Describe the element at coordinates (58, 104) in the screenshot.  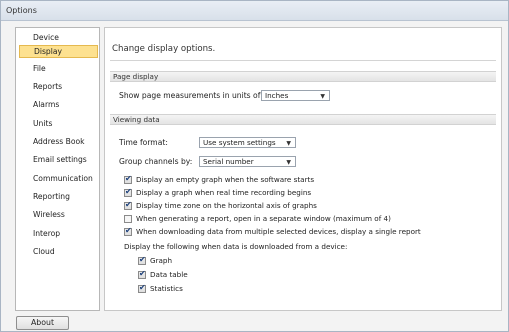
I see `sidebar-item-alarms: Alarms` at that location.